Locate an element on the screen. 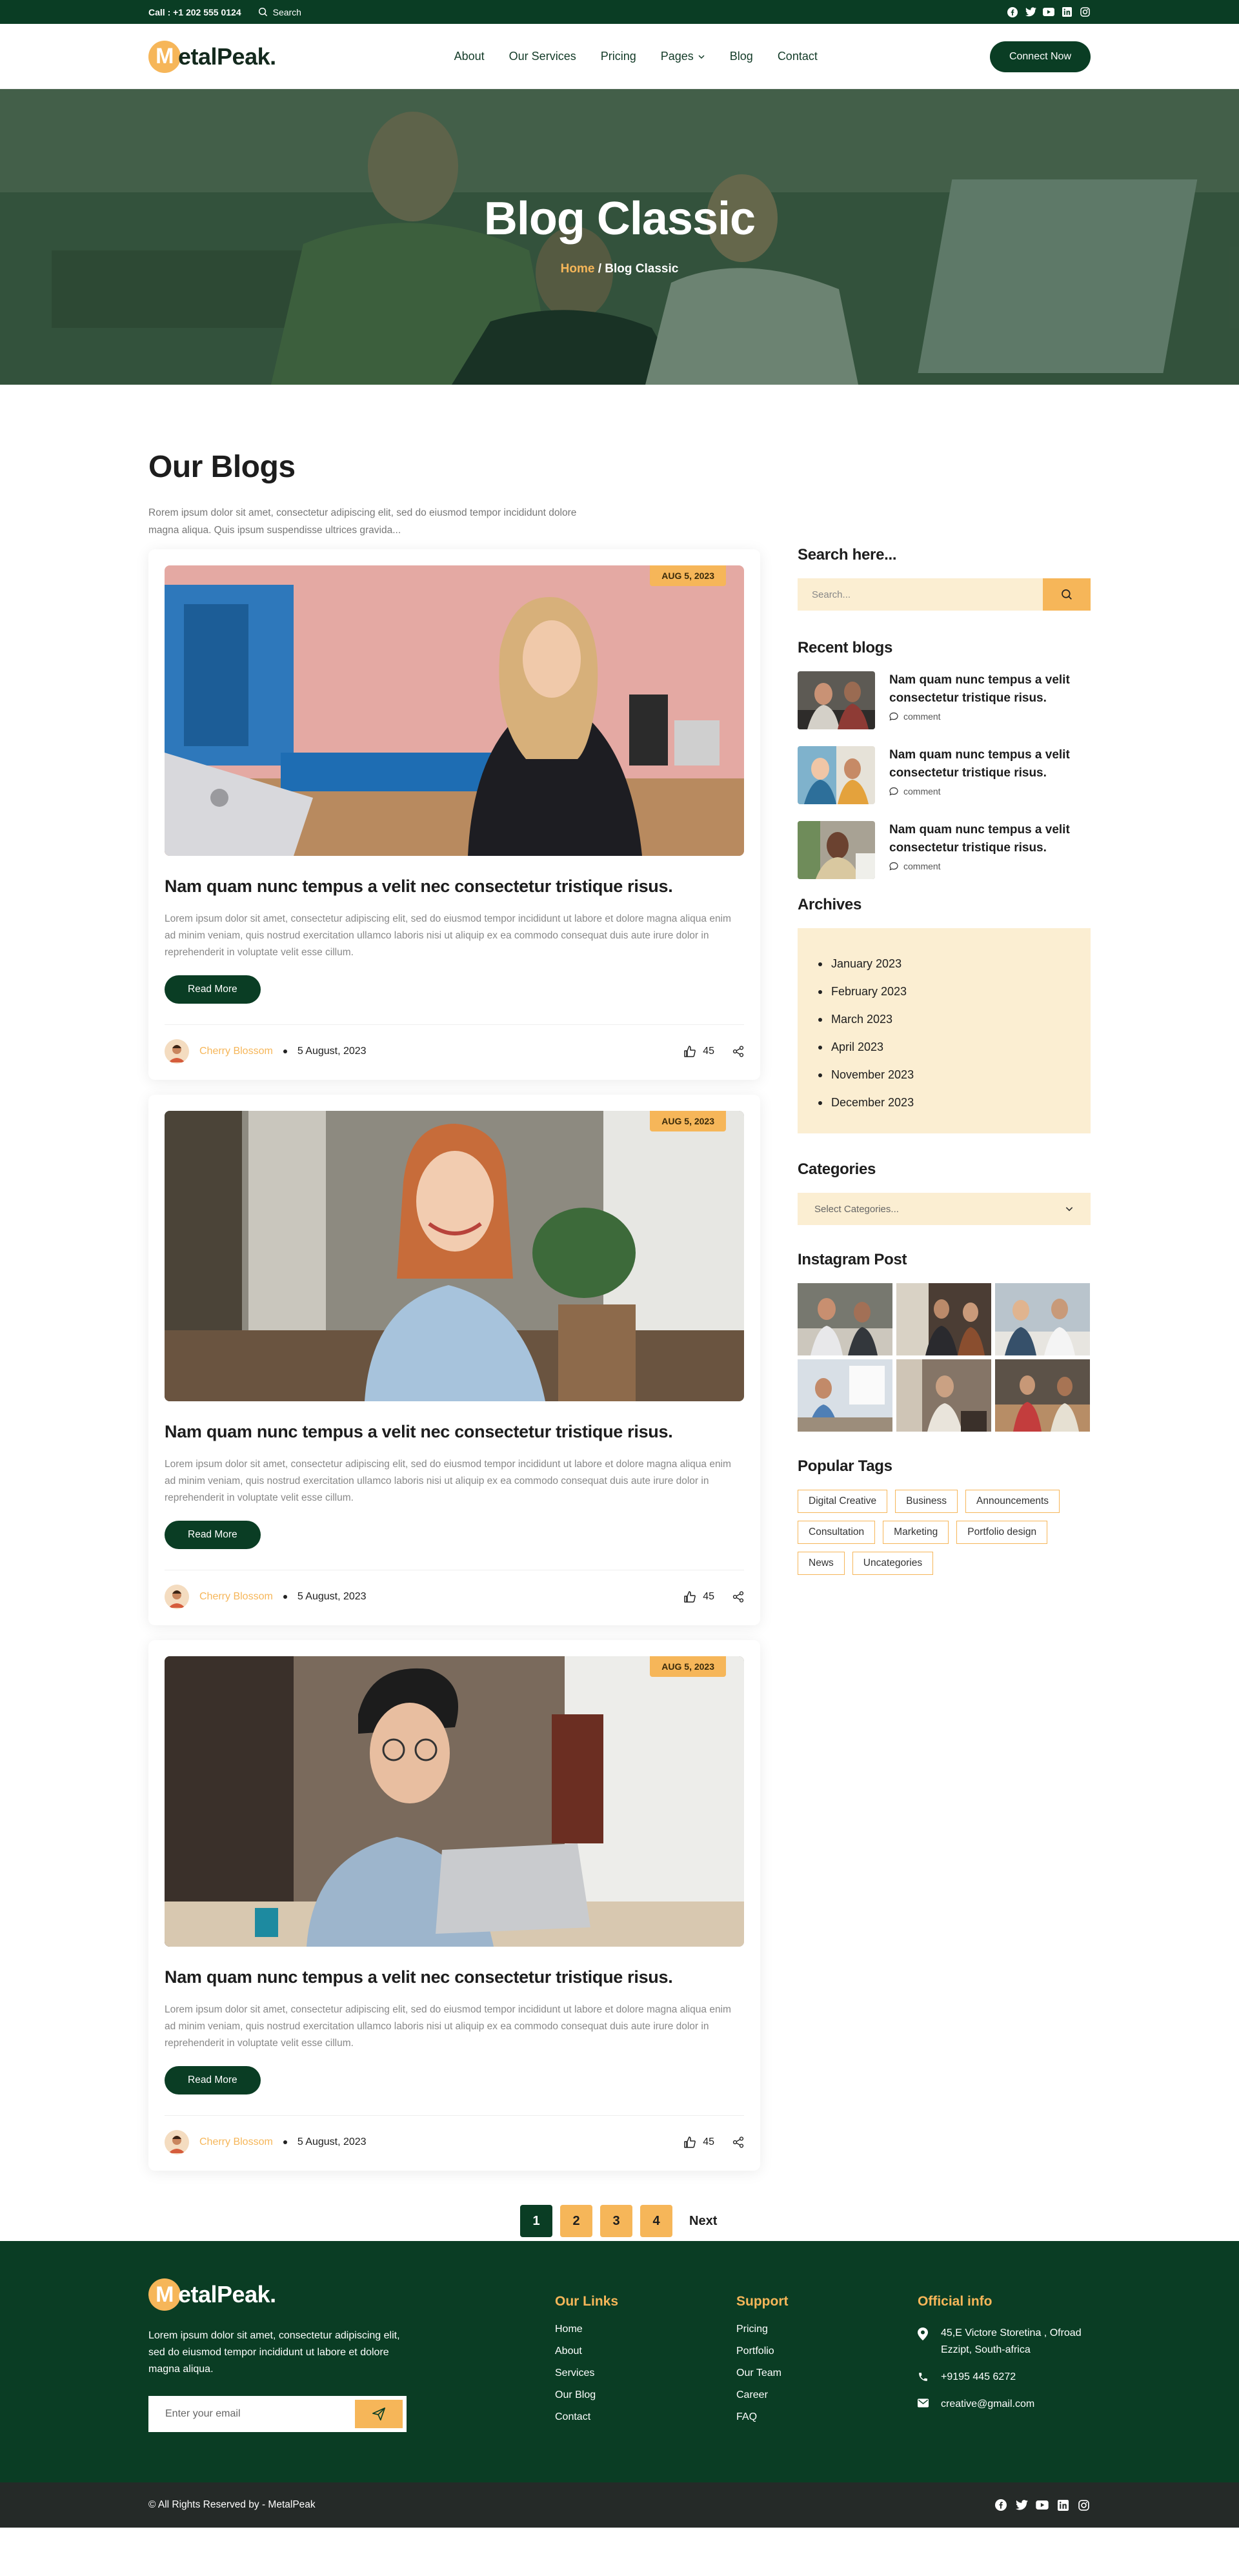 The image size is (1239, 2576). thumbs-up-icon is located at coordinates (690, 2142).